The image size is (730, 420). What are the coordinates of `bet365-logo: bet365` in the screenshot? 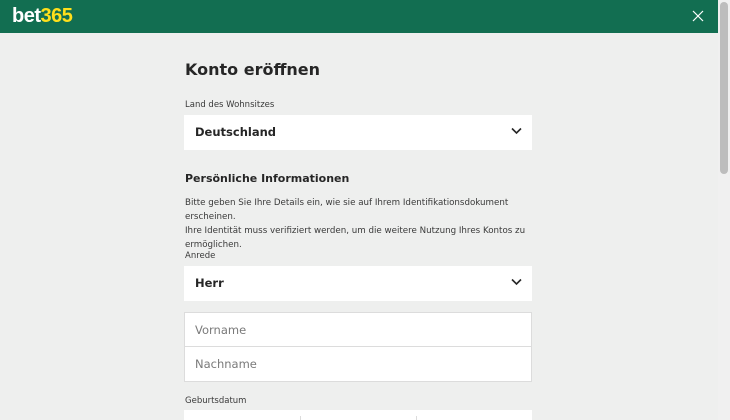 It's located at (42, 16).